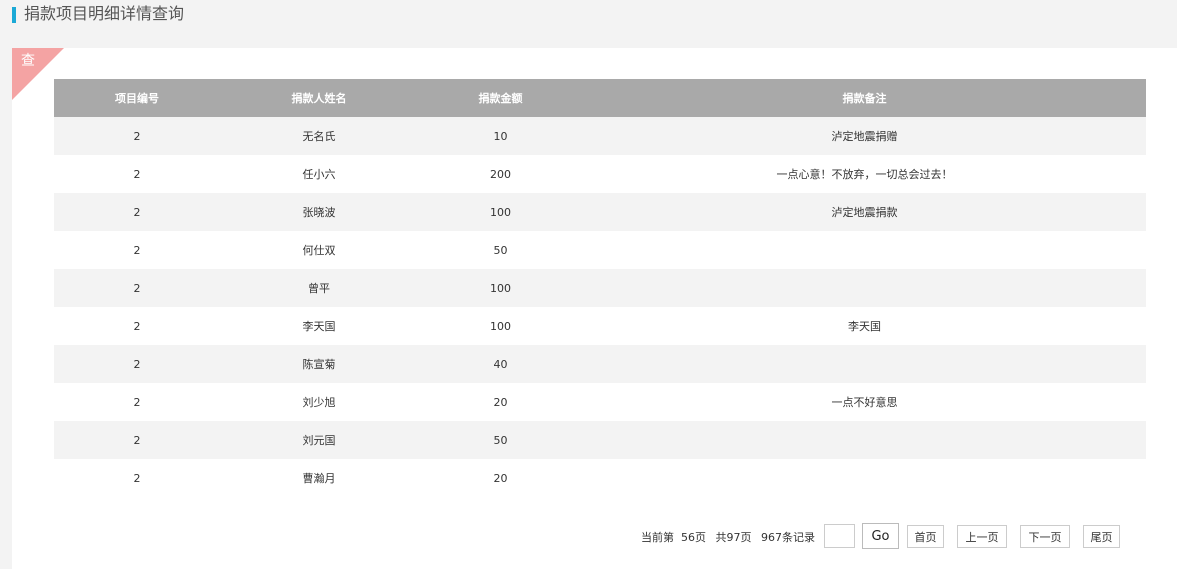  What do you see at coordinates (880, 536) in the screenshot?
I see `go-button: Go` at bounding box center [880, 536].